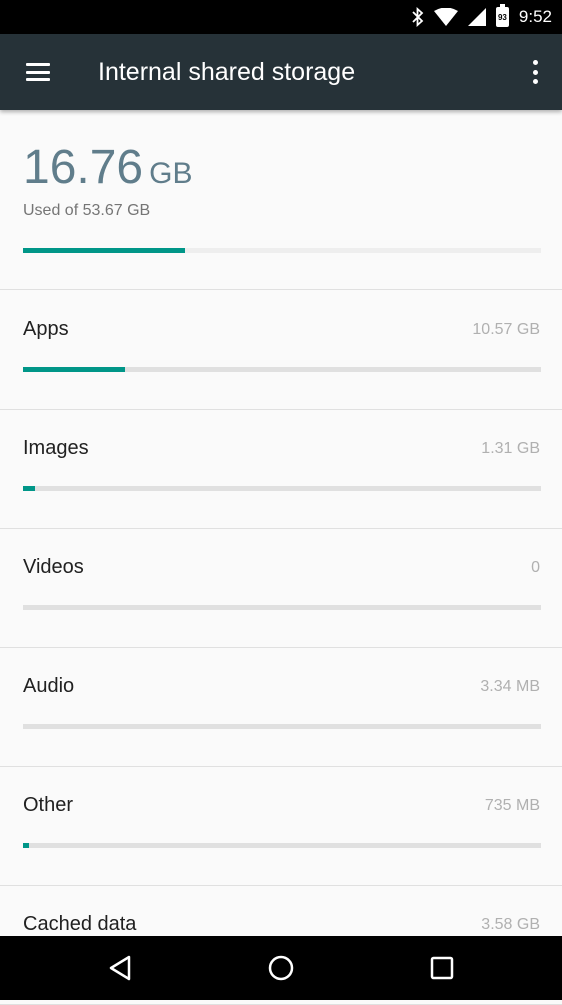 This screenshot has height=1005, width=562. Describe the element at coordinates (510, 448) in the screenshot. I see `category-size: 1.31 GB` at that location.